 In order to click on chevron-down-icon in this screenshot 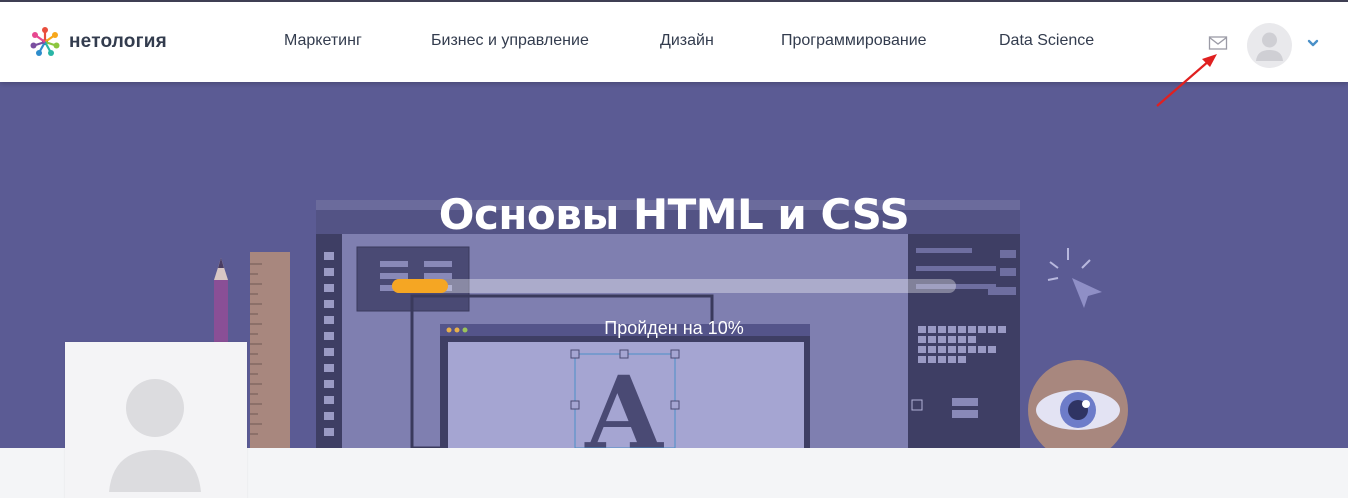, I will do `click(1313, 43)`.